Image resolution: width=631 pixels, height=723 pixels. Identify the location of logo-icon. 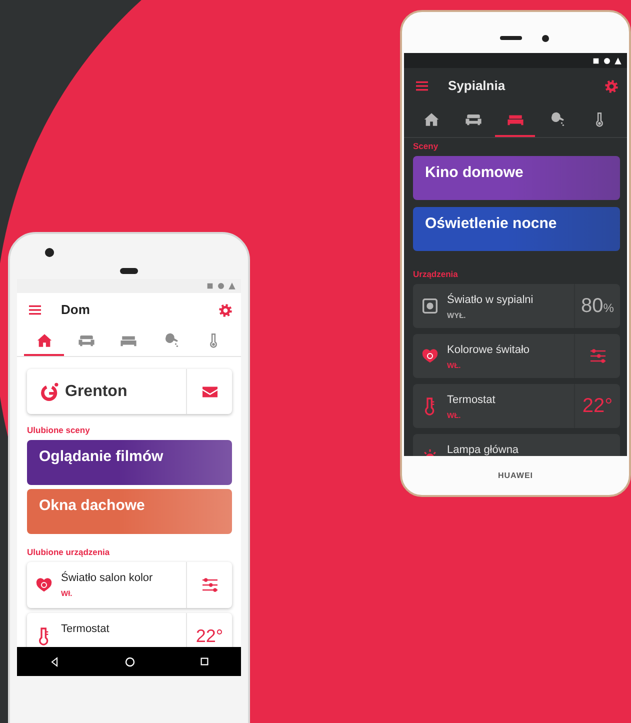
(50, 391).